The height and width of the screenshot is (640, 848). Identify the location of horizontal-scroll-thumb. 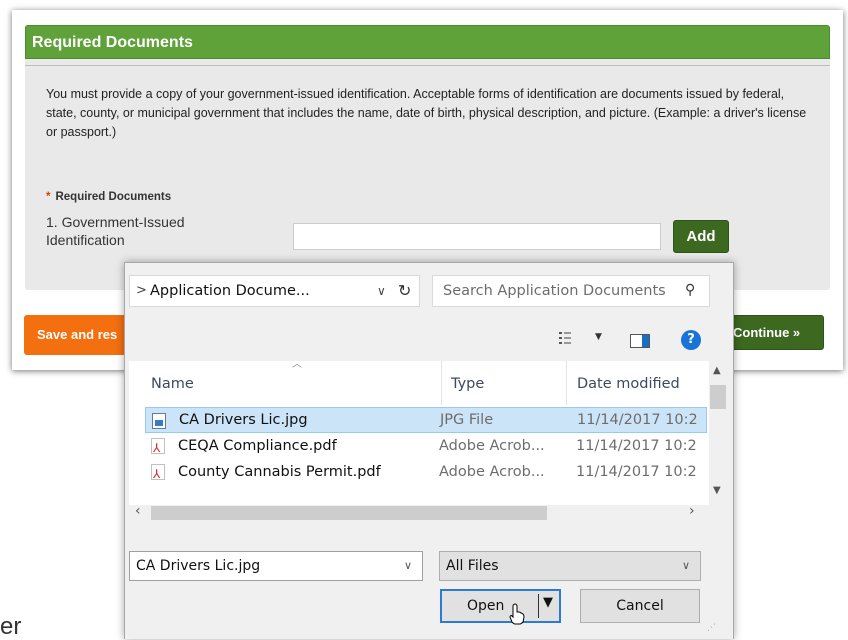
(349, 513).